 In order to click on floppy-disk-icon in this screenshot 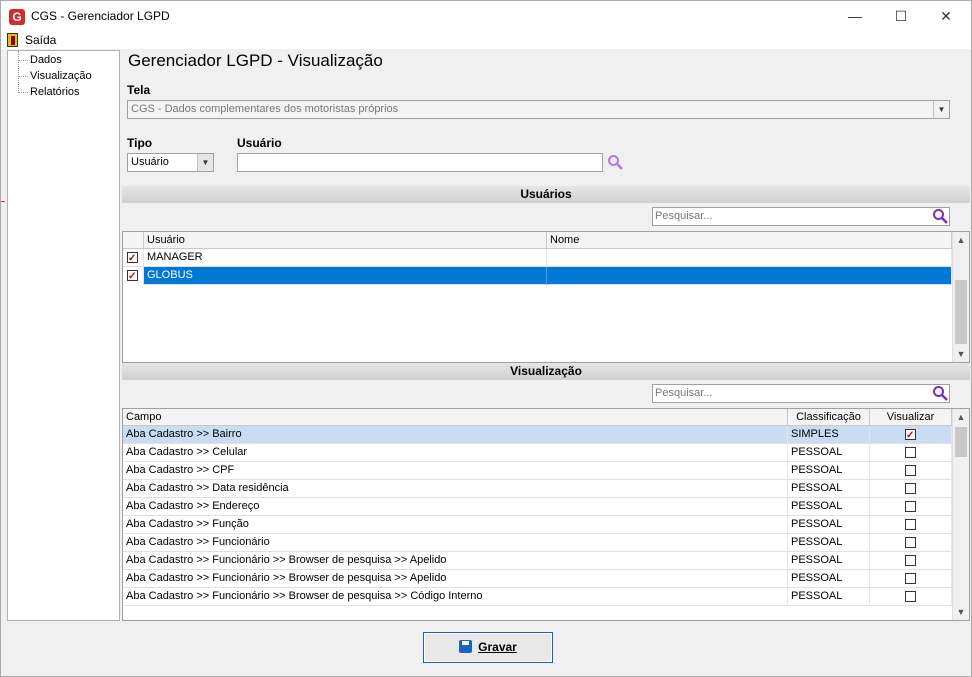, I will do `click(466, 646)`.